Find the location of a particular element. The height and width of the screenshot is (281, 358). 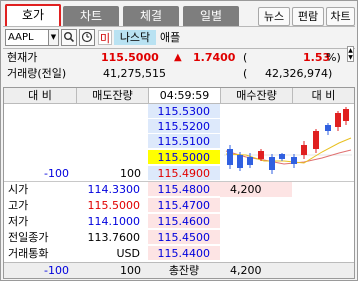

bid-total: 4,200 is located at coordinates (246, 270).